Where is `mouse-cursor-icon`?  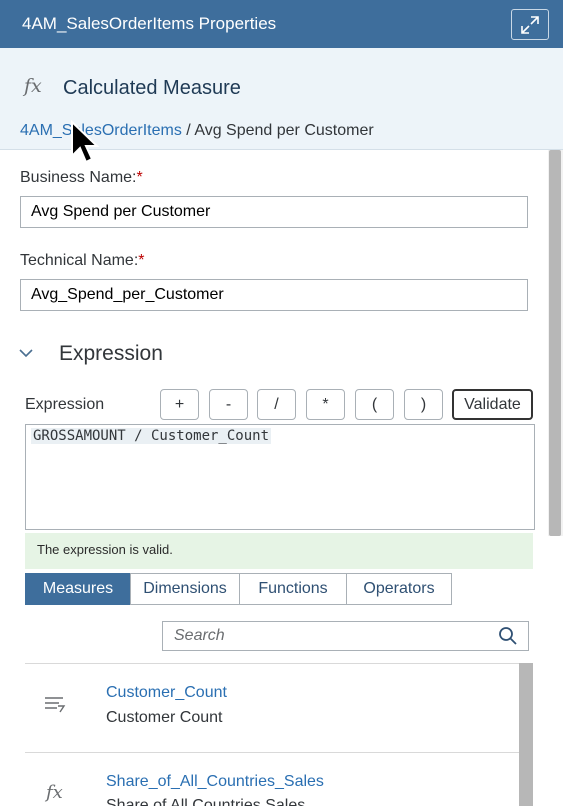 mouse-cursor-icon is located at coordinates (85, 142).